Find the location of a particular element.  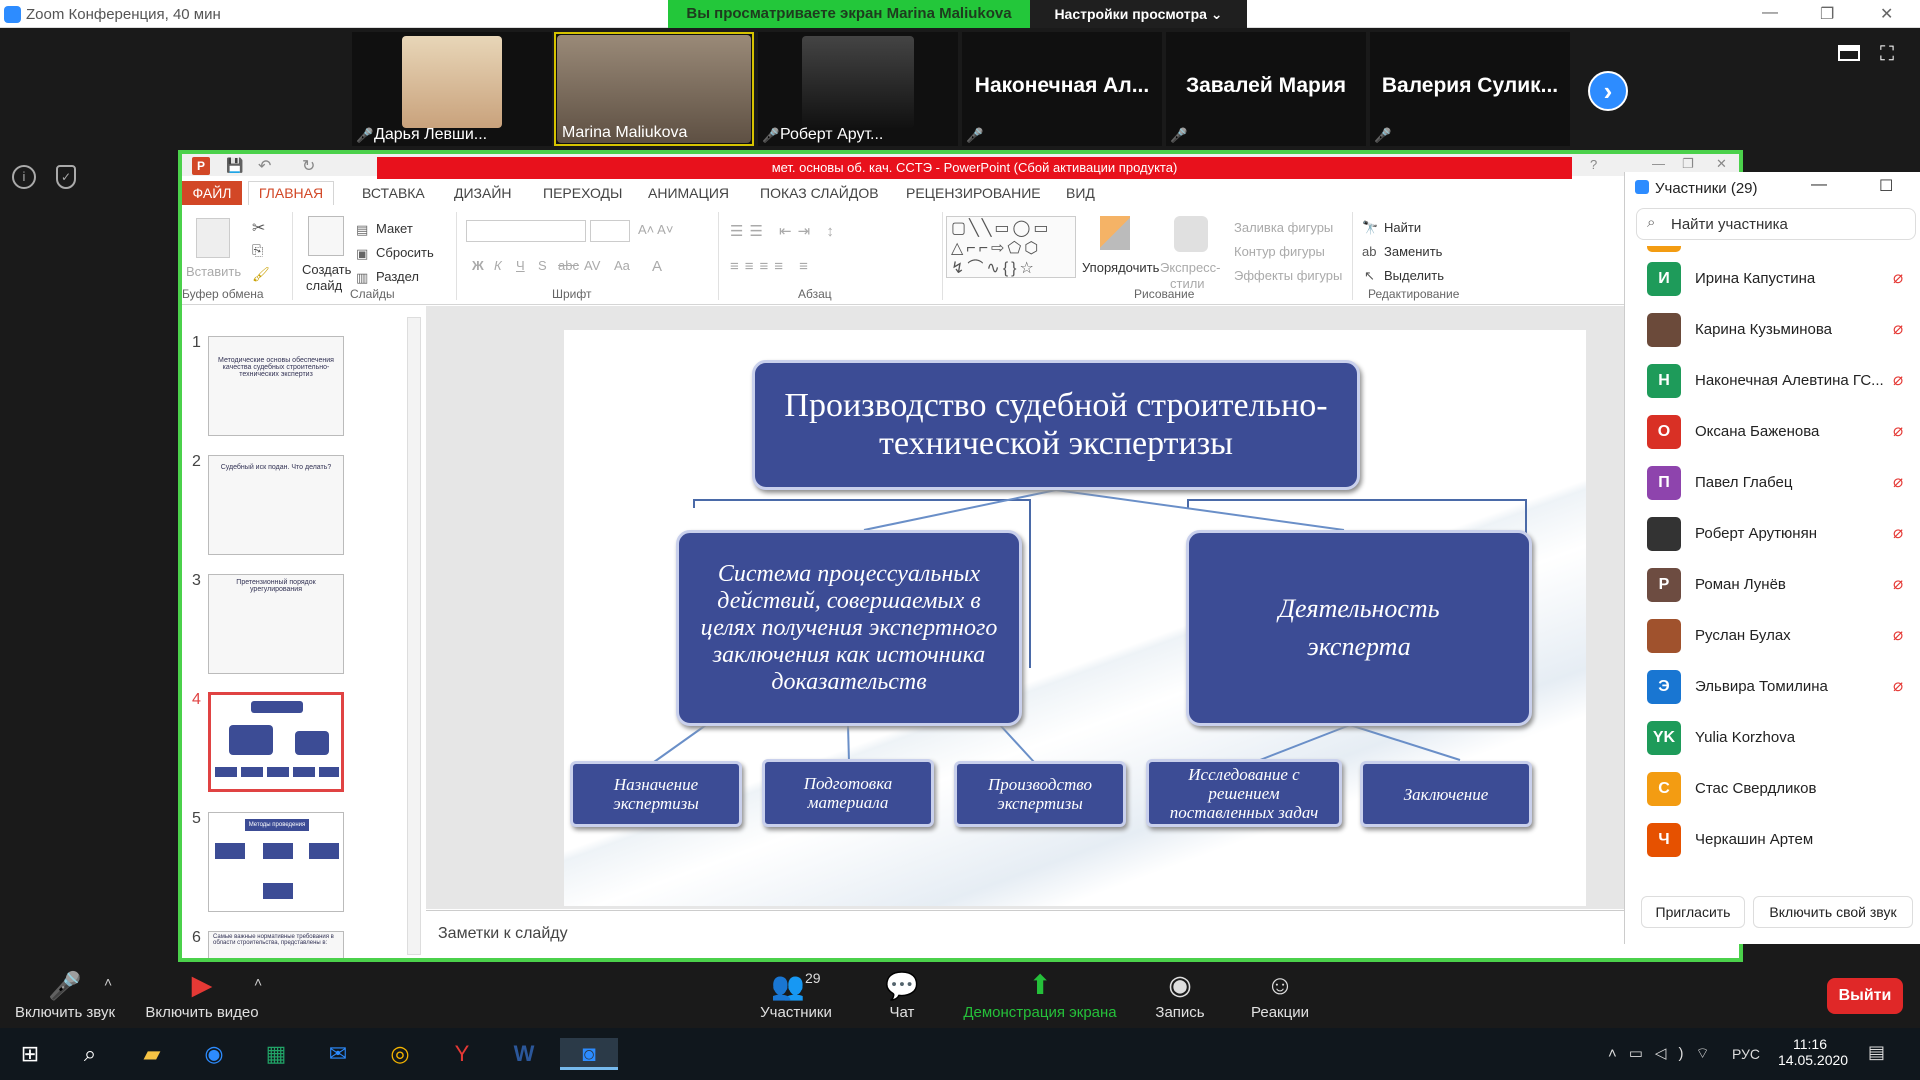

app-icon: ◉ is located at coordinates (214, 1054).